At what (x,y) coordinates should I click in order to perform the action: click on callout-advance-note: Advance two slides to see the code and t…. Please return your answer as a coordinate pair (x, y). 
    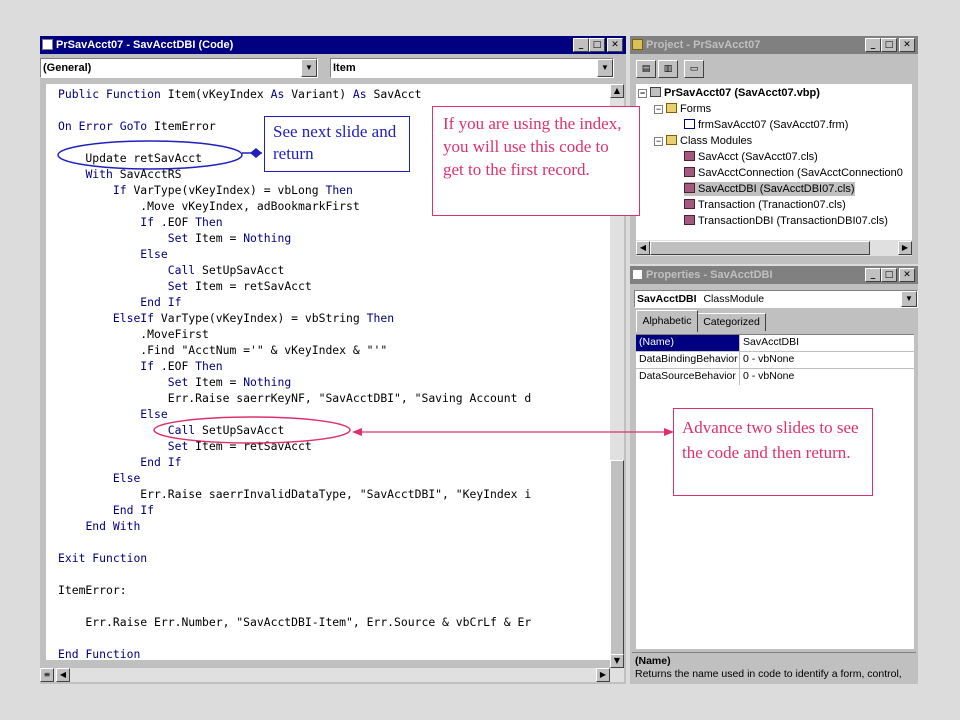
    Looking at the image, I should click on (773, 452).